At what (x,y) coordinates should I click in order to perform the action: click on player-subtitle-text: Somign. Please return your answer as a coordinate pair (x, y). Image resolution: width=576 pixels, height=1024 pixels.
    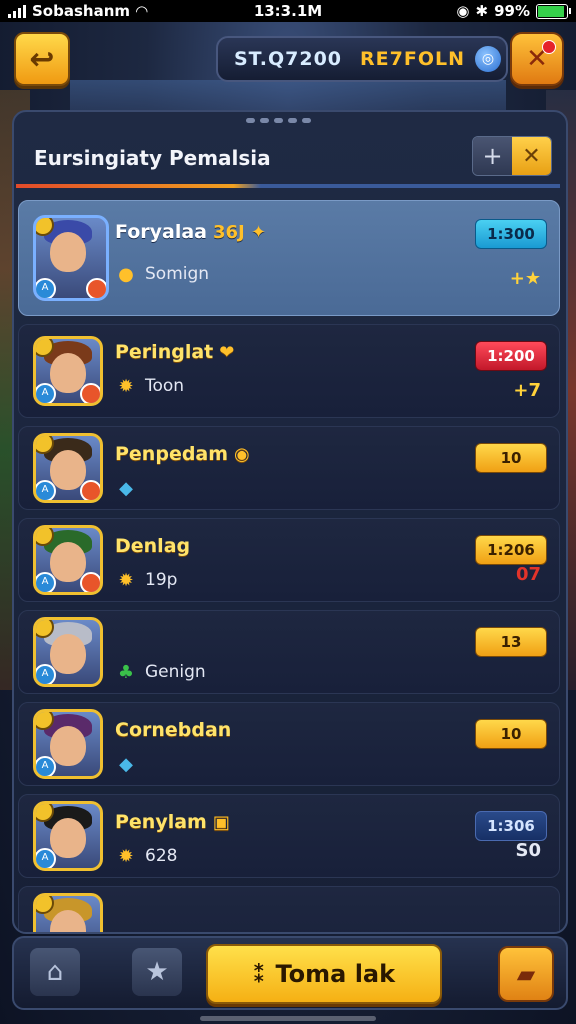
    Looking at the image, I should click on (177, 274).